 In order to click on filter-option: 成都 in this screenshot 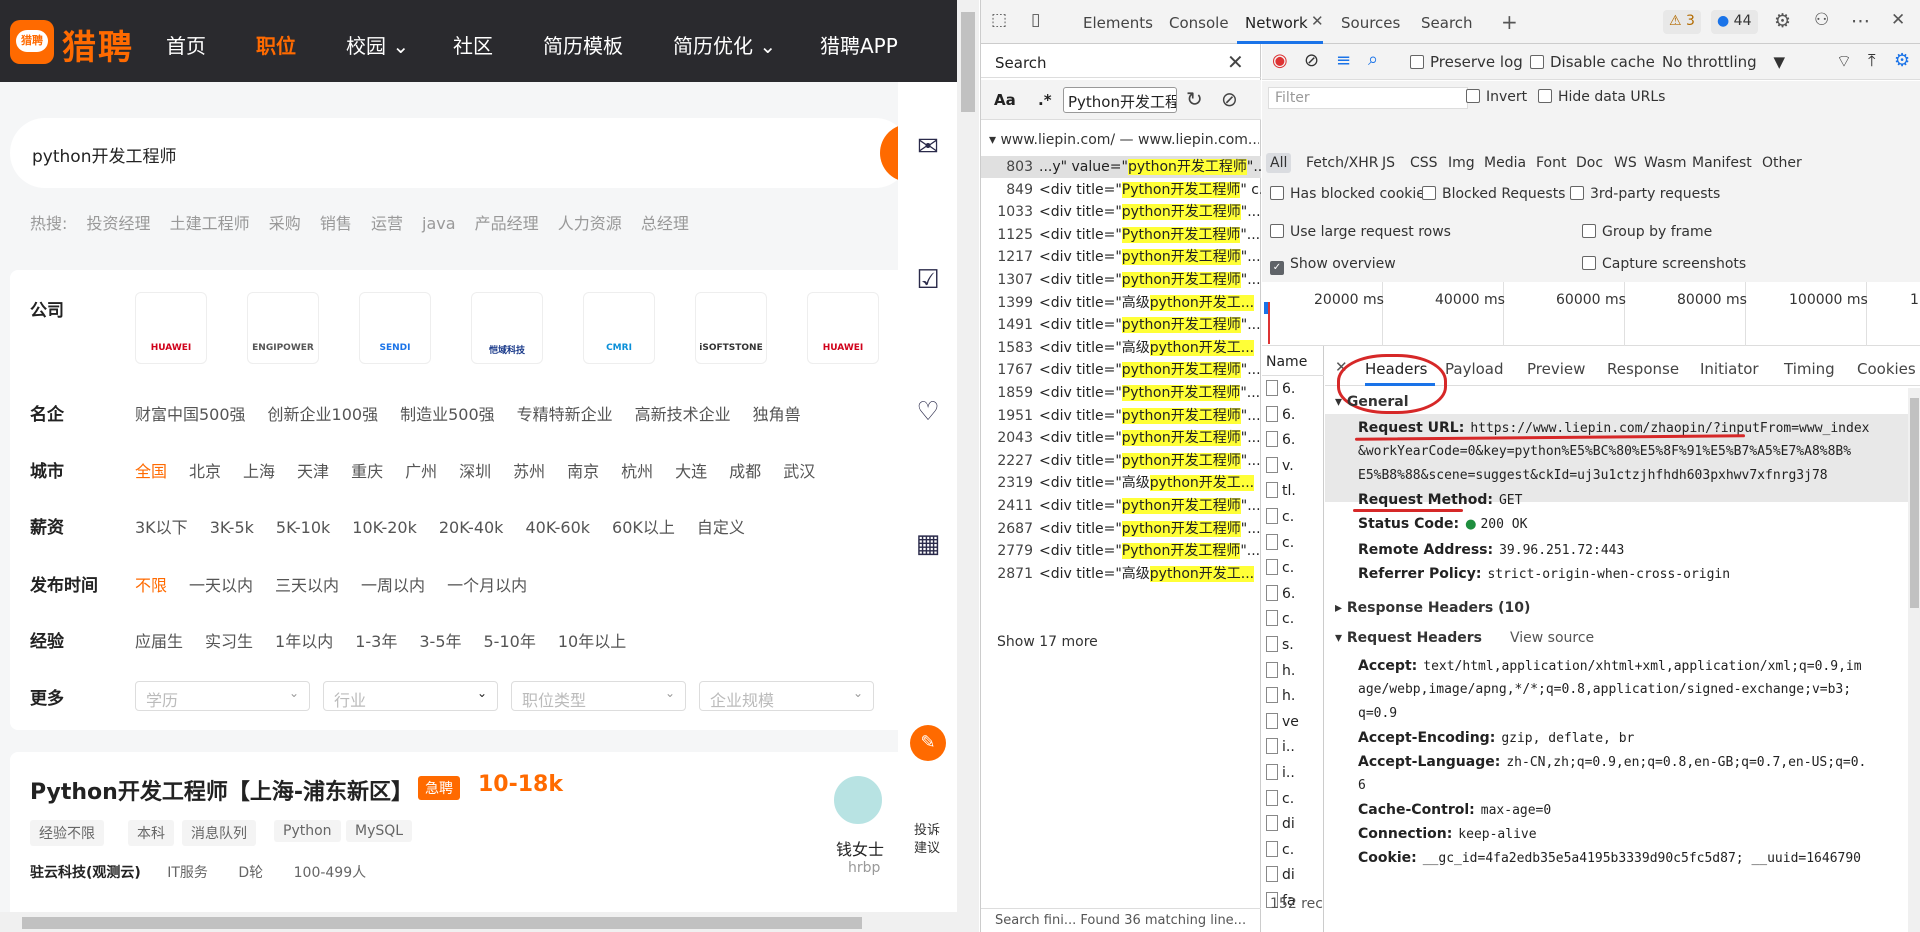, I will do `click(745, 471)`.